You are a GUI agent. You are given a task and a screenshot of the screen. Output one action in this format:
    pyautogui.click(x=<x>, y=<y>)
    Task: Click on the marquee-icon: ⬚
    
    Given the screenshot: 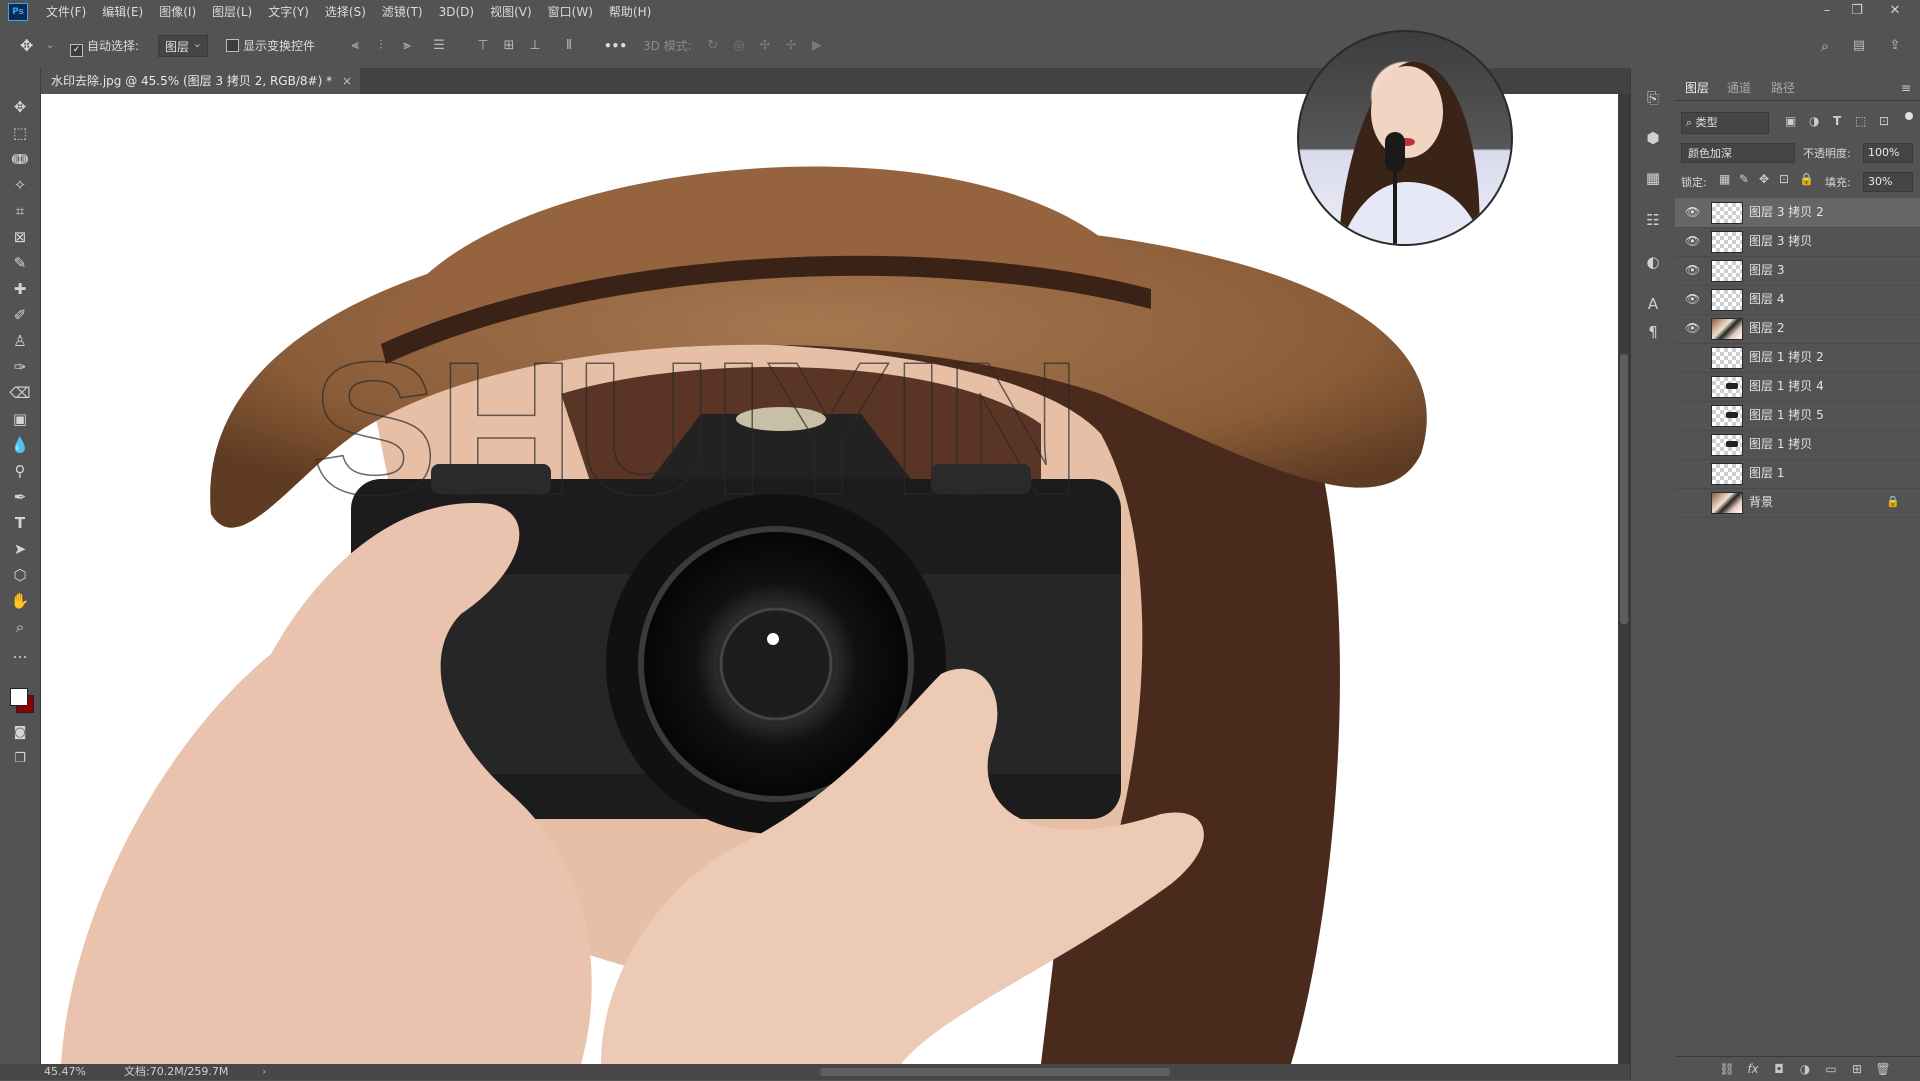 What is the action you would take?
    pyautogui.click(x=20, y=133)
    